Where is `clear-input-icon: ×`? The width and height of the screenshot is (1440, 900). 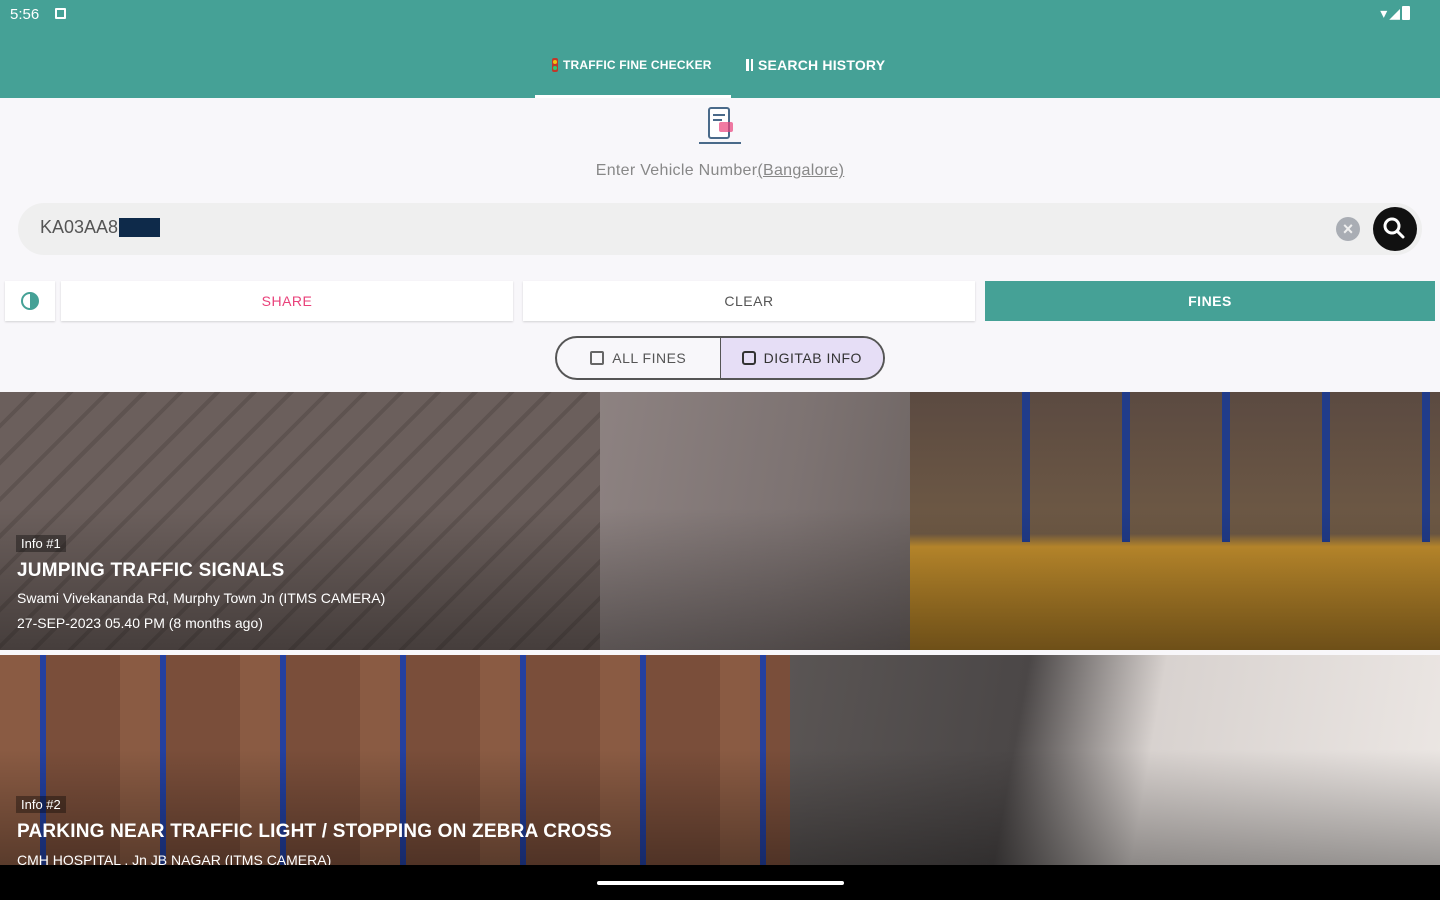 clear-input-icon: × is located at coordinates (1348, 229).